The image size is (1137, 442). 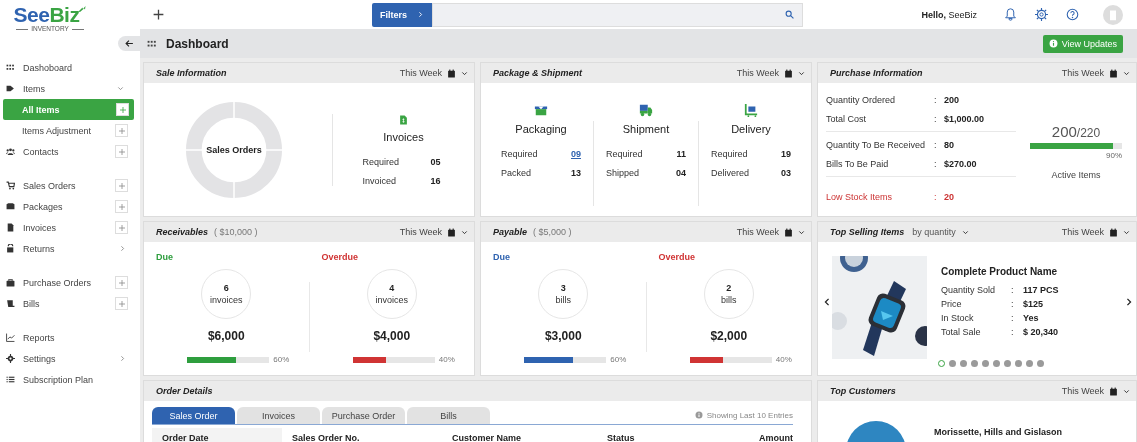 What do you see at coordinates (876, 73) in the screenshot?
I see `card-title: Purchase Information` at bounding box center [876, 73].